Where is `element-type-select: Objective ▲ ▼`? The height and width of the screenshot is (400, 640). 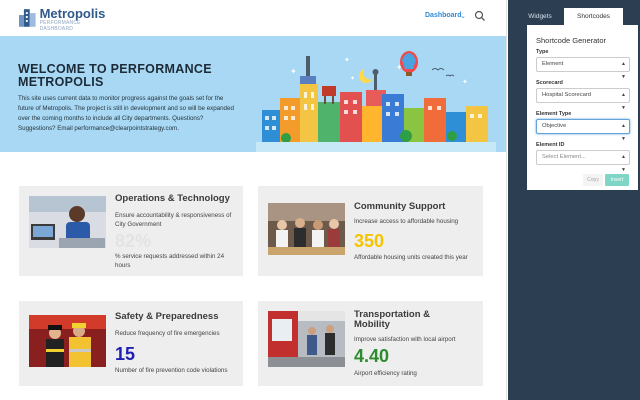
element-type-select: Objective ▲ ▼ is located at coordinates (583, 130).